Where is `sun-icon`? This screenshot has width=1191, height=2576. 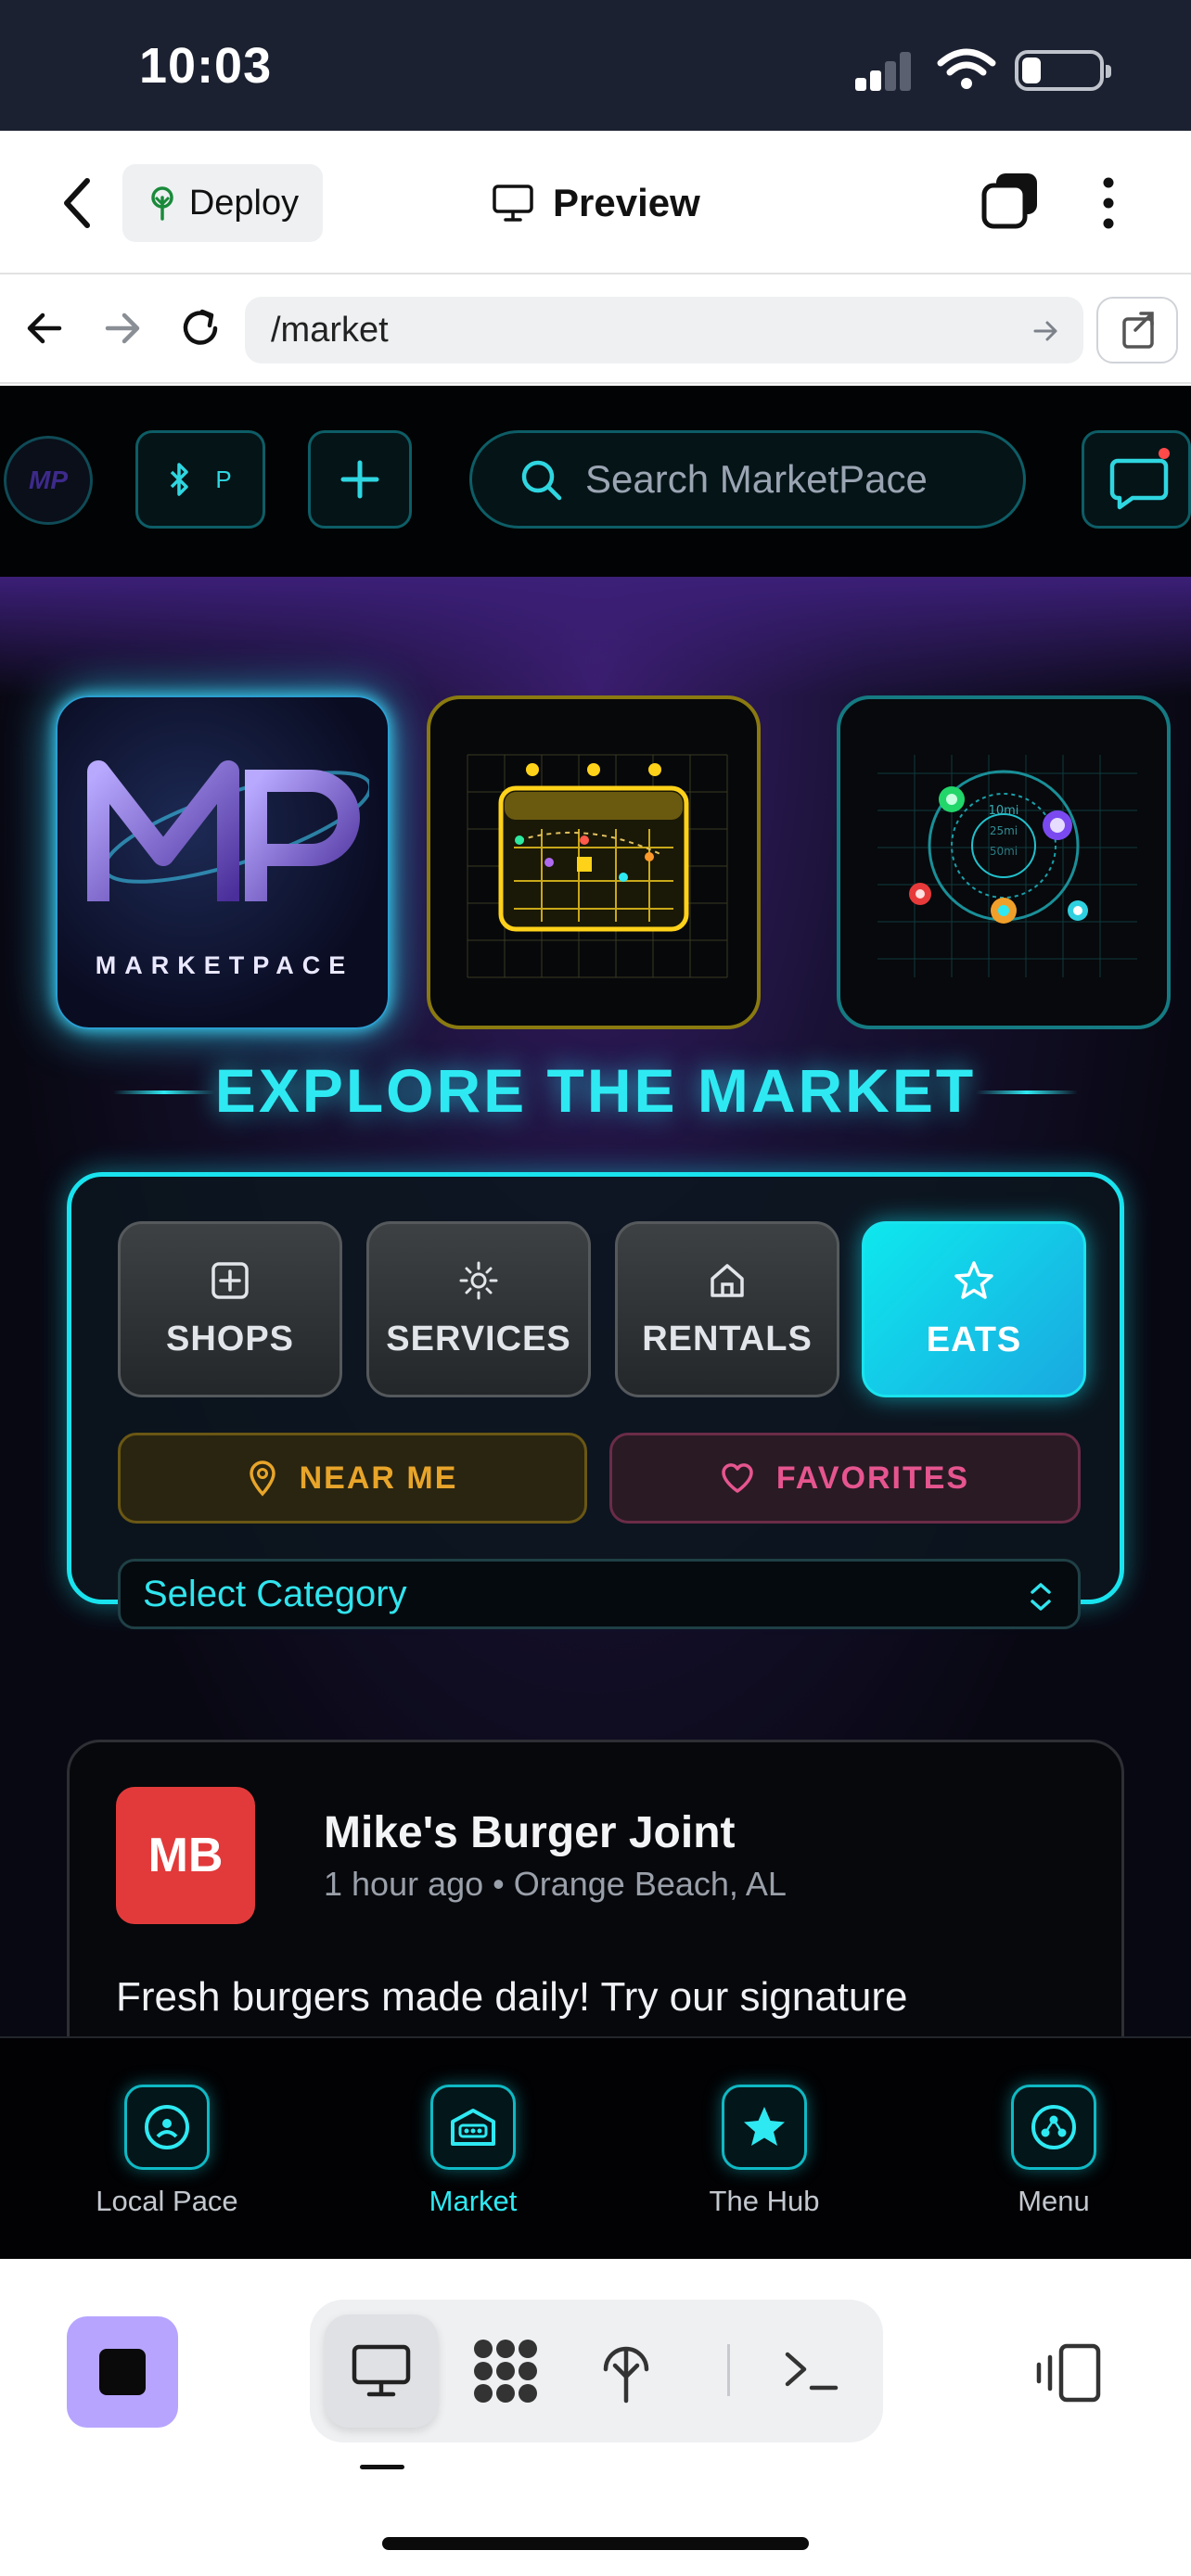 sun-icon is located at coordinates (478, 1280).